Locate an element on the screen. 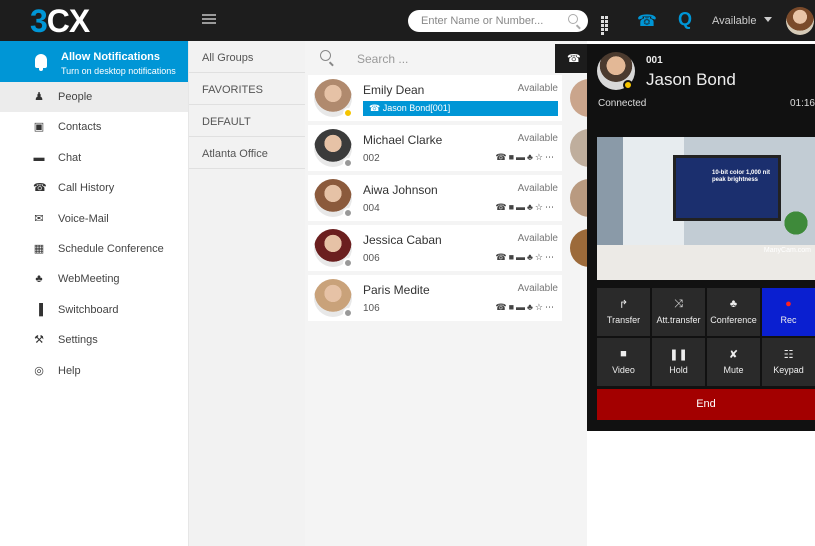  conference-button: ♣ Conference is located at coordinates (733, 312).